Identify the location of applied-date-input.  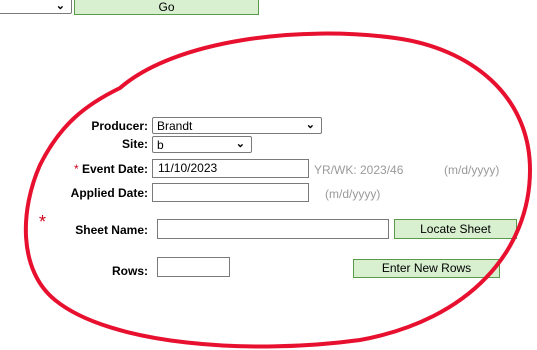
(230, 192).